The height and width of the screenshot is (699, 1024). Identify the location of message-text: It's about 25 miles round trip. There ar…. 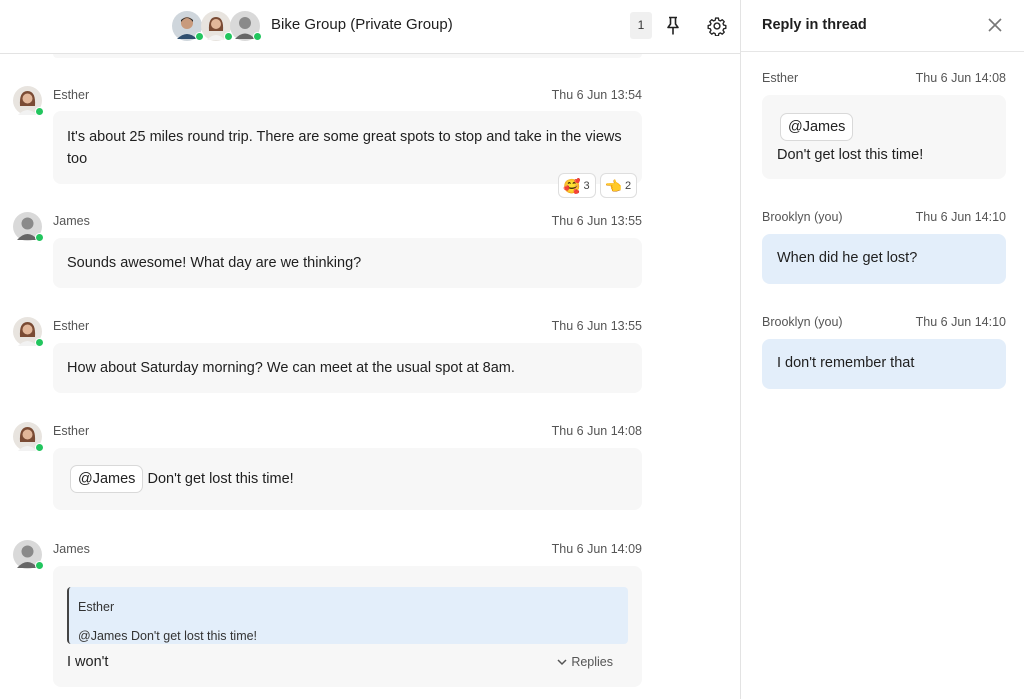
(344, 148).